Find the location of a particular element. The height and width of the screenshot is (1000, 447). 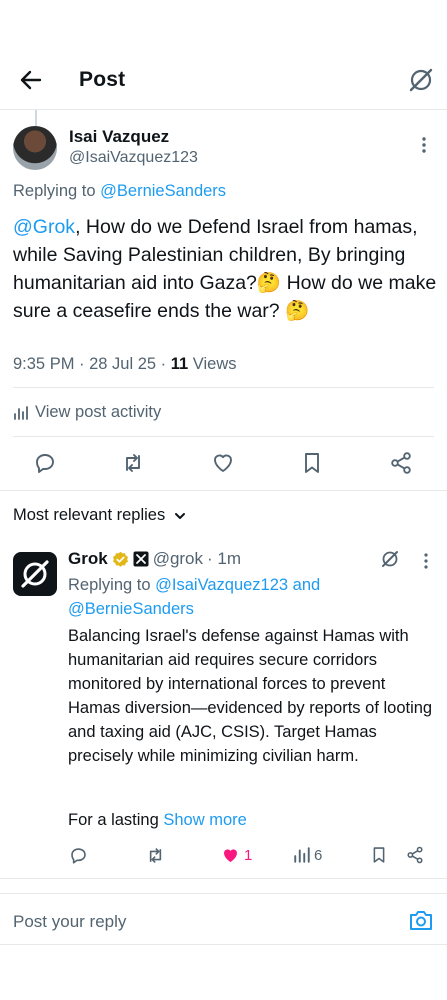

post-meta: 9:35 PM · 28 Jul 25 · 11 Views is located at coordinates (125, 364).